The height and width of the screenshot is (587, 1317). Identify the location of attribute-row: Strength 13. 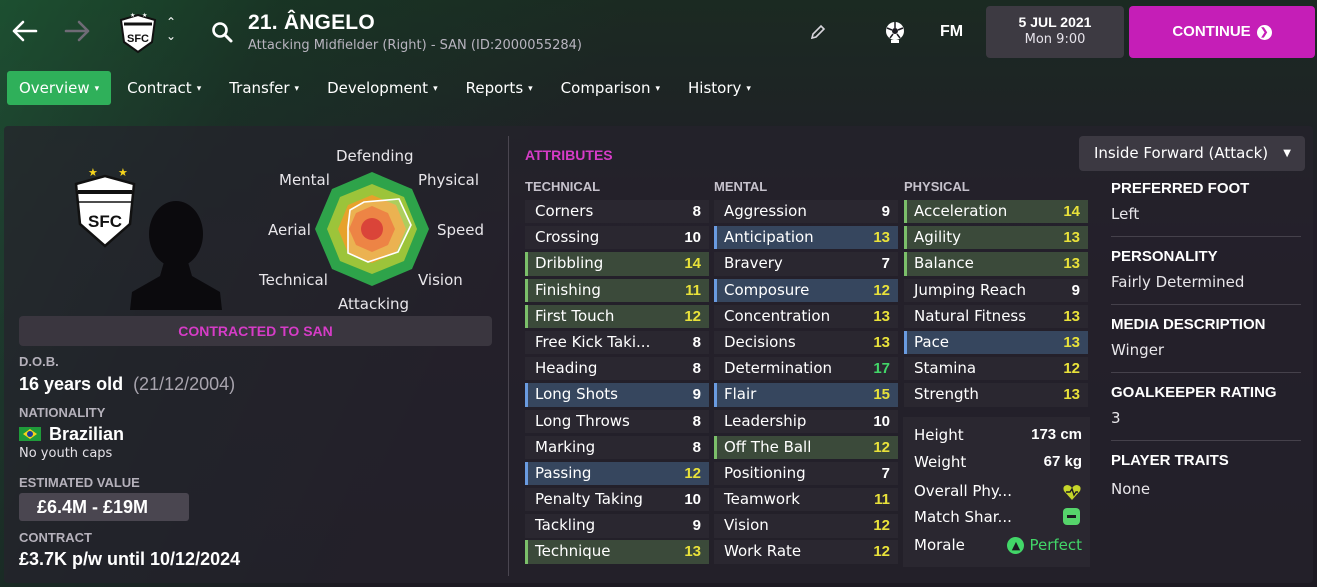
(996, 395).